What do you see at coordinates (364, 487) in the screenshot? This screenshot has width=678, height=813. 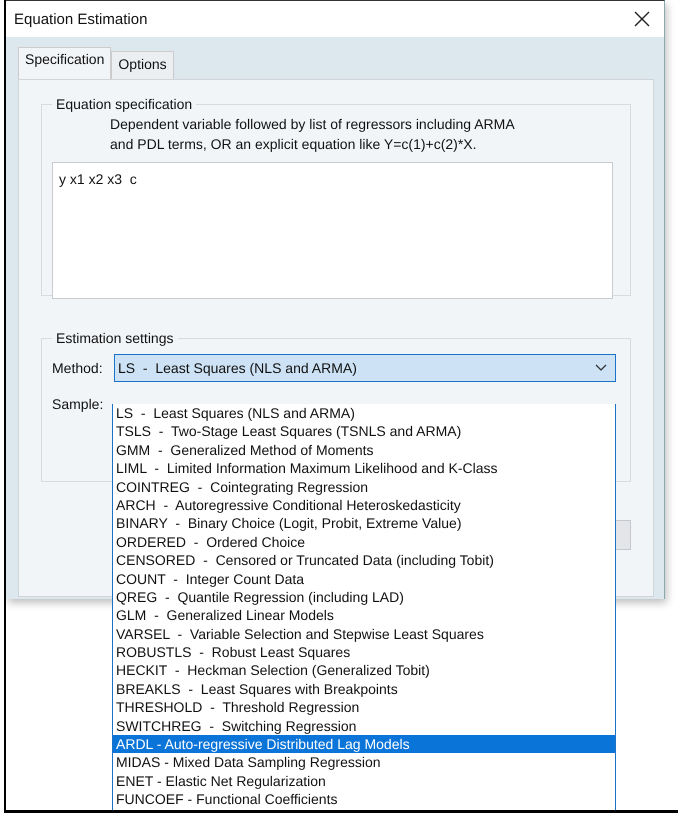 I see `dropdown-option: COINTREG - Cointegrating Regression` at bounding box center [364, 487].